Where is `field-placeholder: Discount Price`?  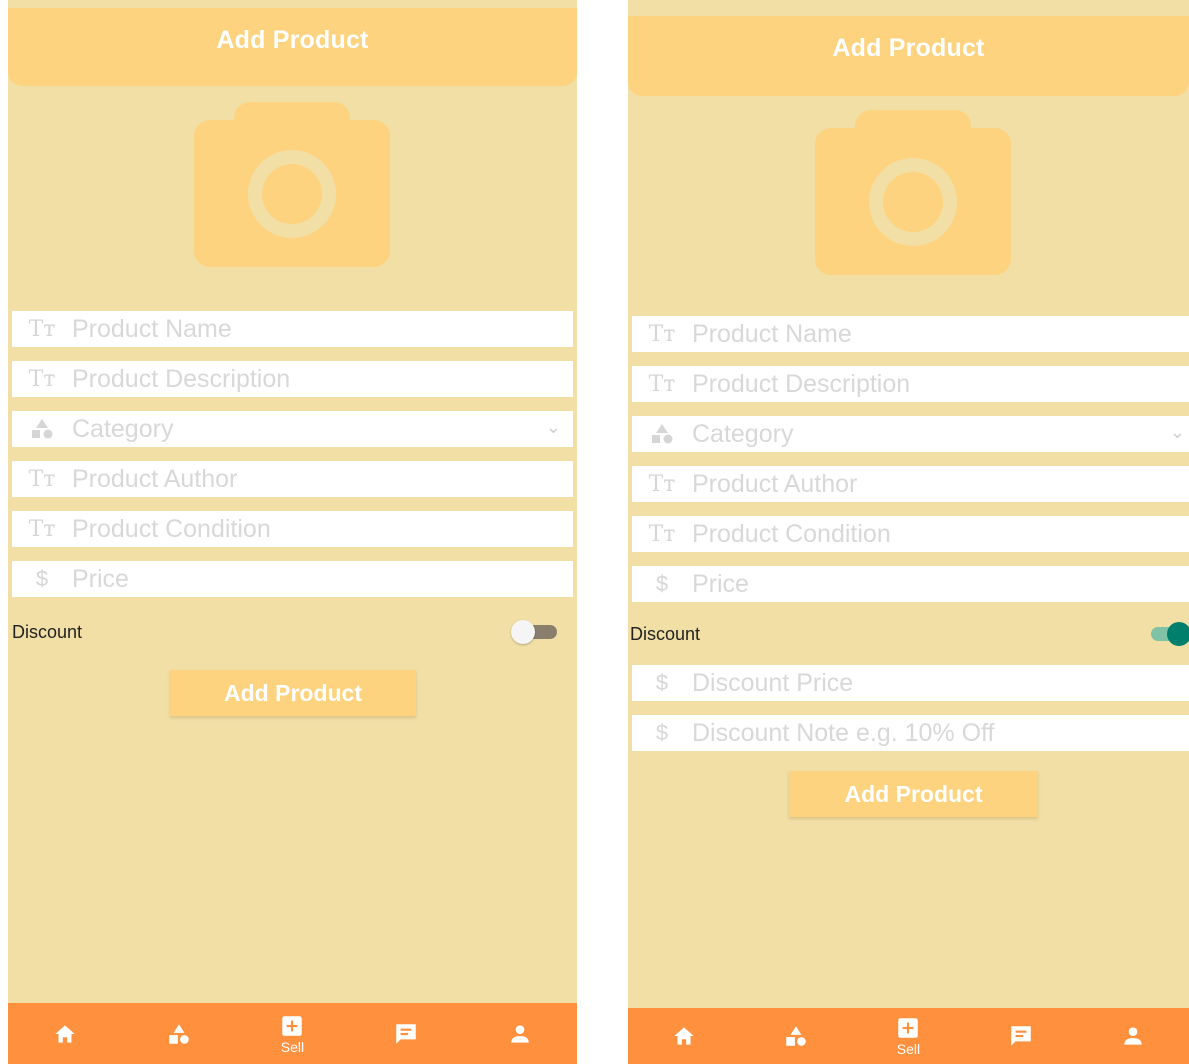
field-placeholder: Discount Price is located at coordinates (773, 682).